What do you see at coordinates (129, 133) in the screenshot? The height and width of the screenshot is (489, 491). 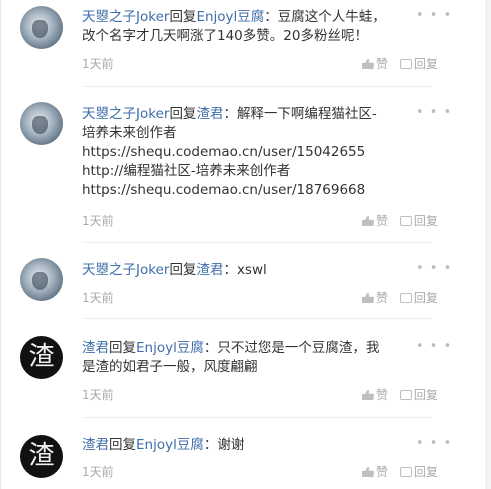 I see `comment-text-line: 培养未来创作者` at bounding box center [129, 133].